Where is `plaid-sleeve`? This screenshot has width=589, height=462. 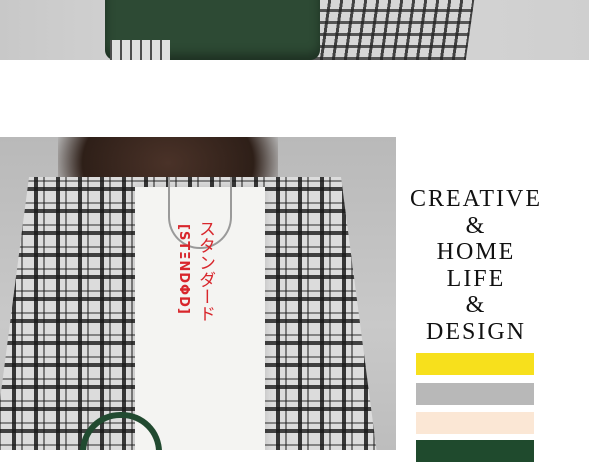
plaid-sleeve is located at coordinates (140, 50).